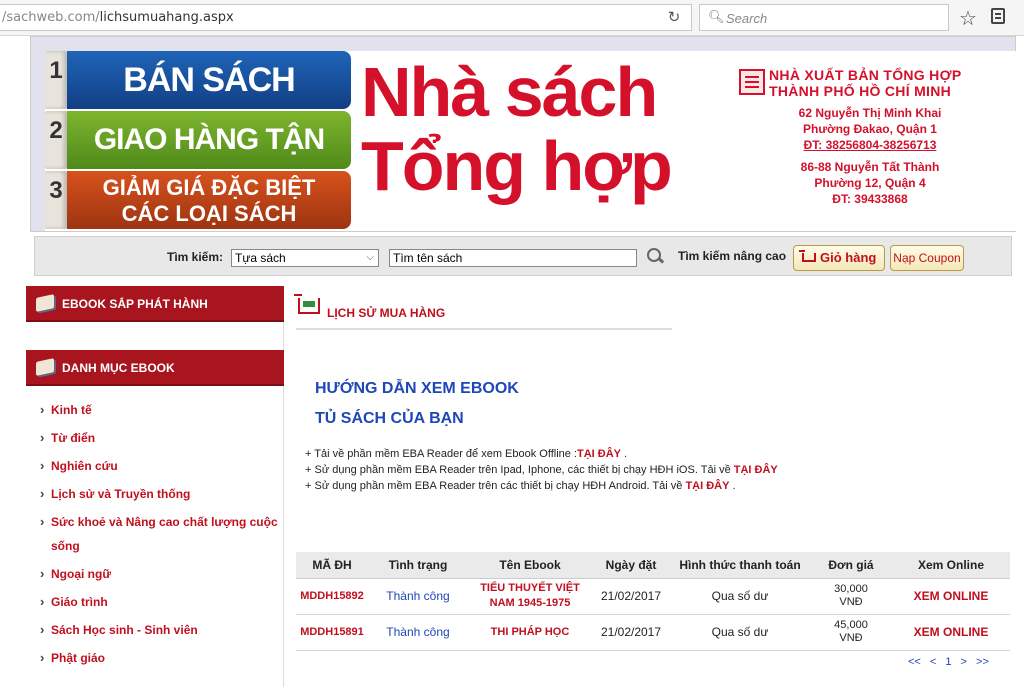 The width and height of the screenshot is (1024, 687). I want to click on sidebar-head-label: EBOOK SẮP PHÁT HÀNH, so click(135, 304).